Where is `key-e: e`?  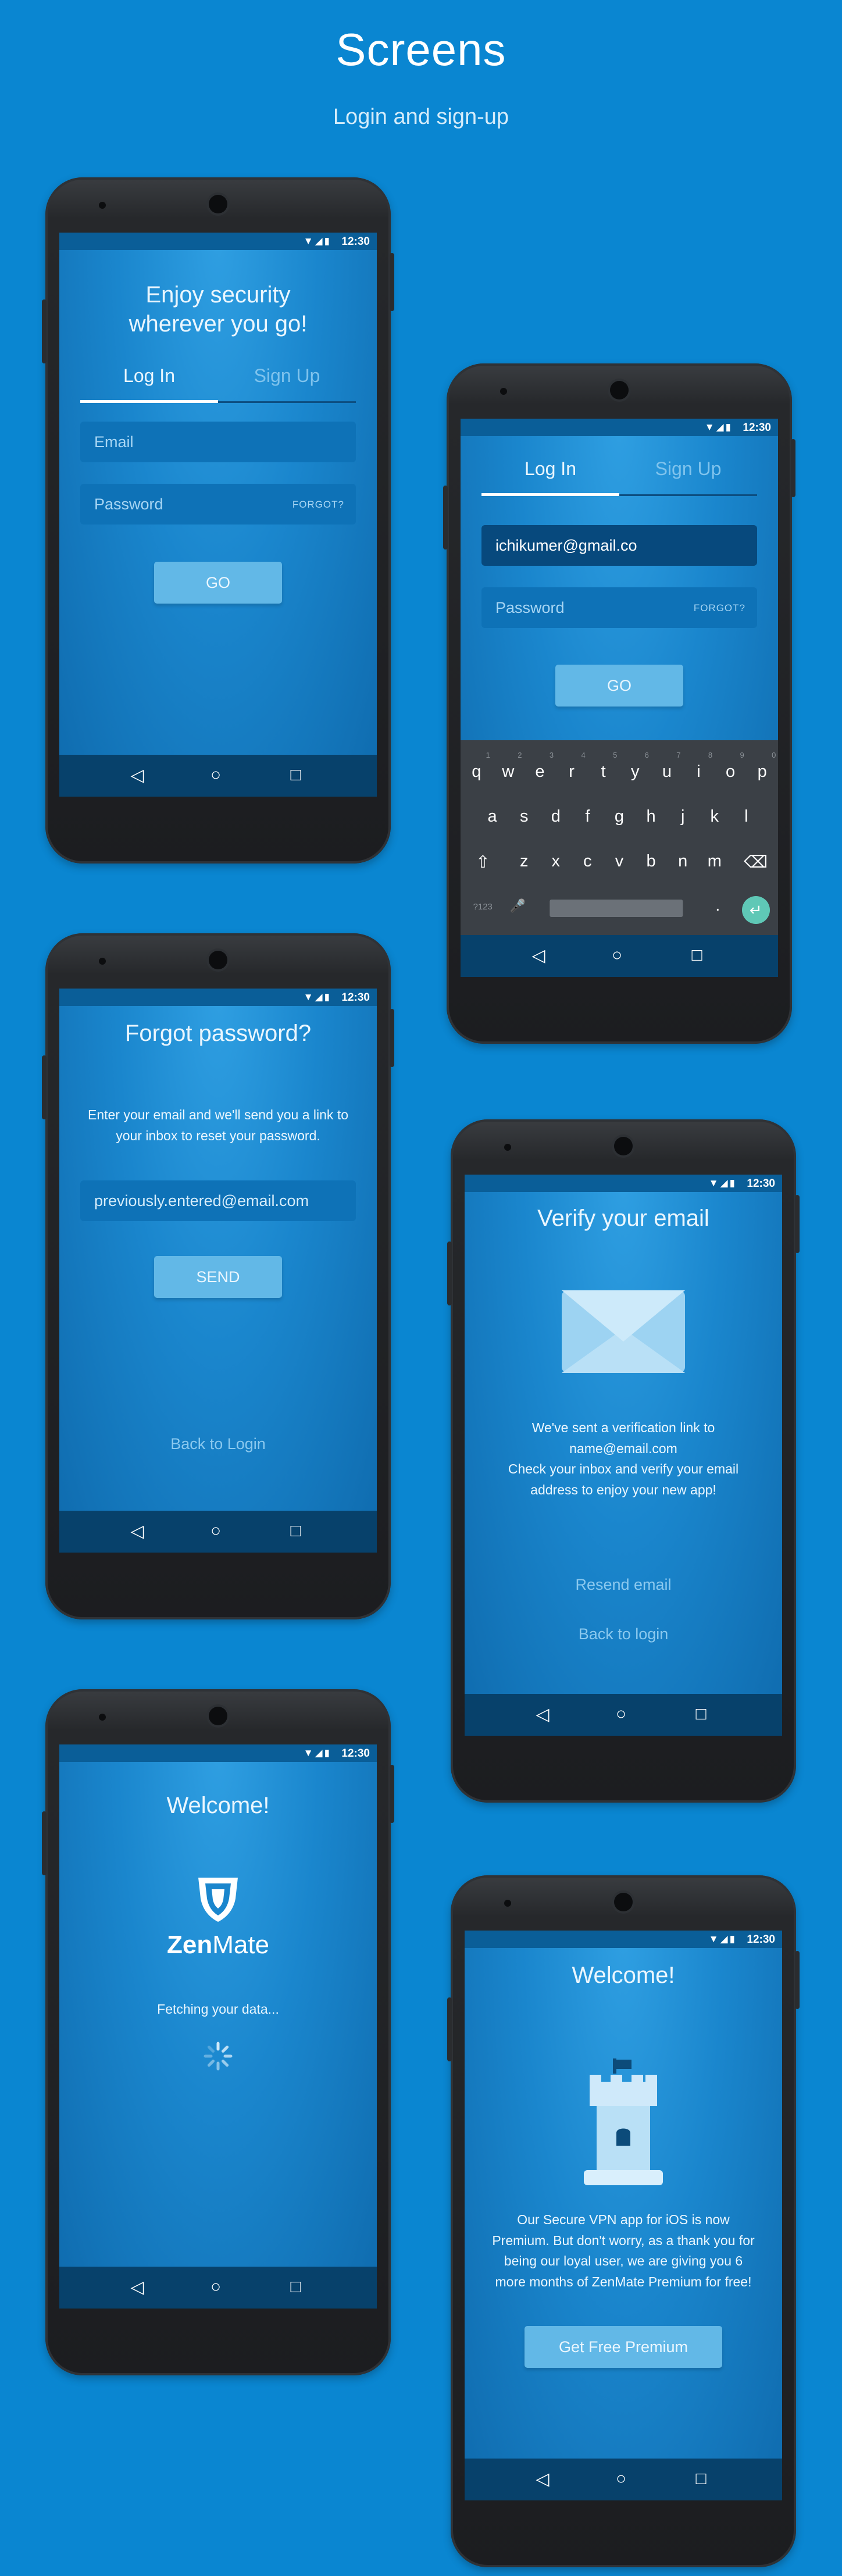
key-e: e is located at coordinates (539, 772).